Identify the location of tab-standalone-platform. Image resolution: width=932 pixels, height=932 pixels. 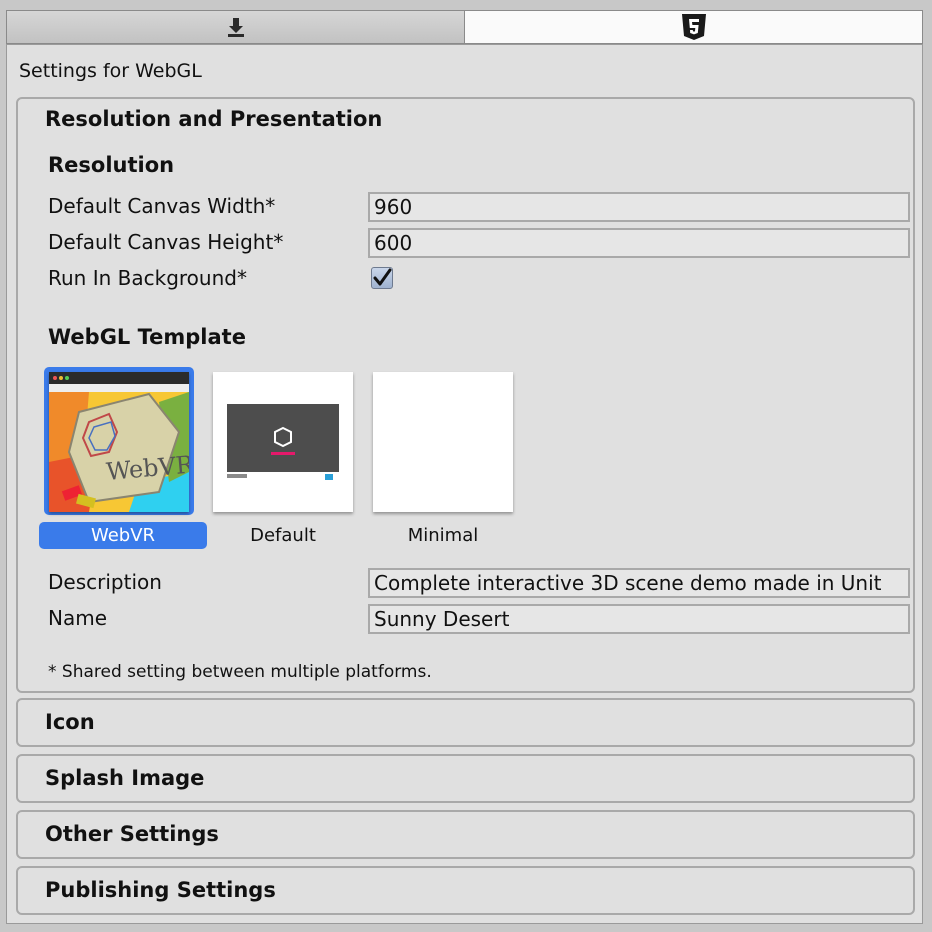
(236, 27).